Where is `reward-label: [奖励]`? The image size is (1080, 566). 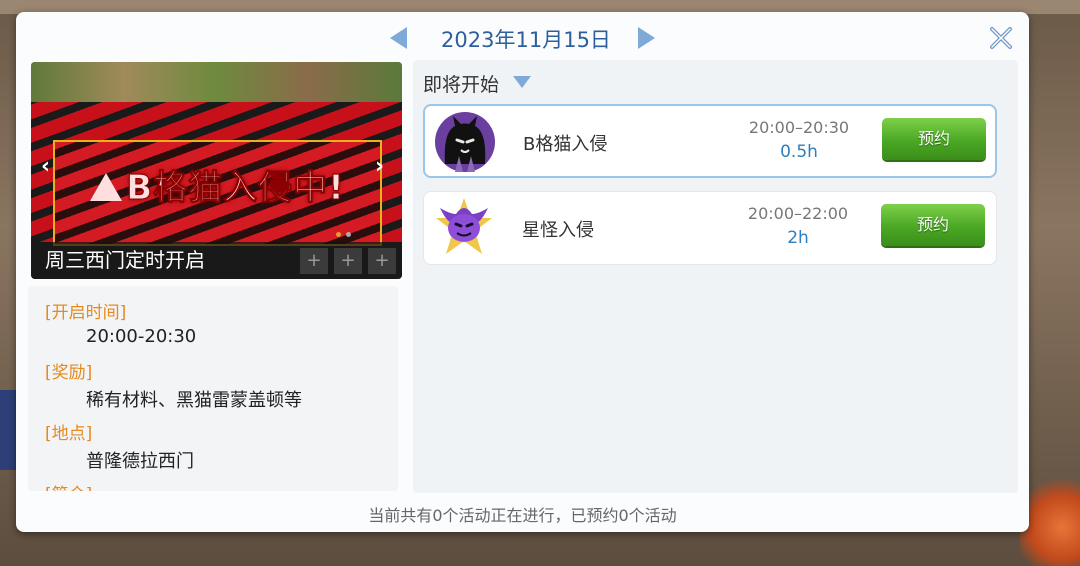 reward-label: [奖励] is located at coordinates (69, 373).